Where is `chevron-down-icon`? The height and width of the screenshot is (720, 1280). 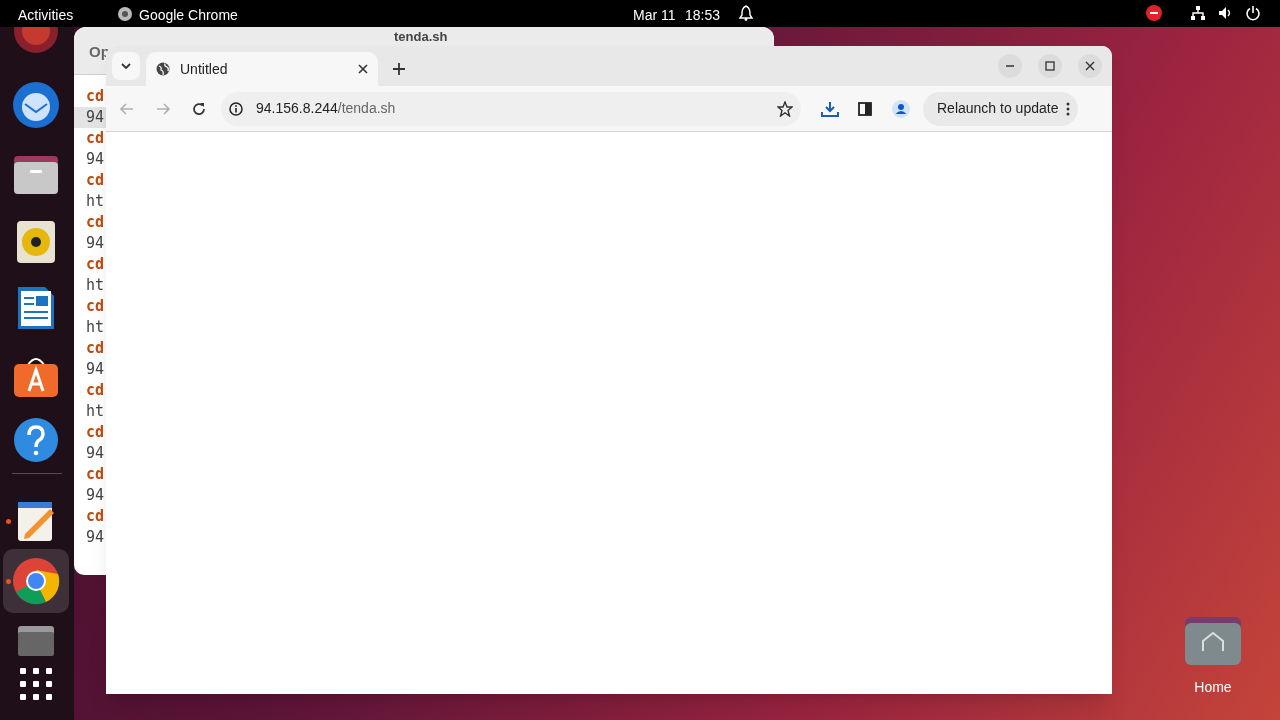 chevron-down-icon is located at coordinates (126, 66).